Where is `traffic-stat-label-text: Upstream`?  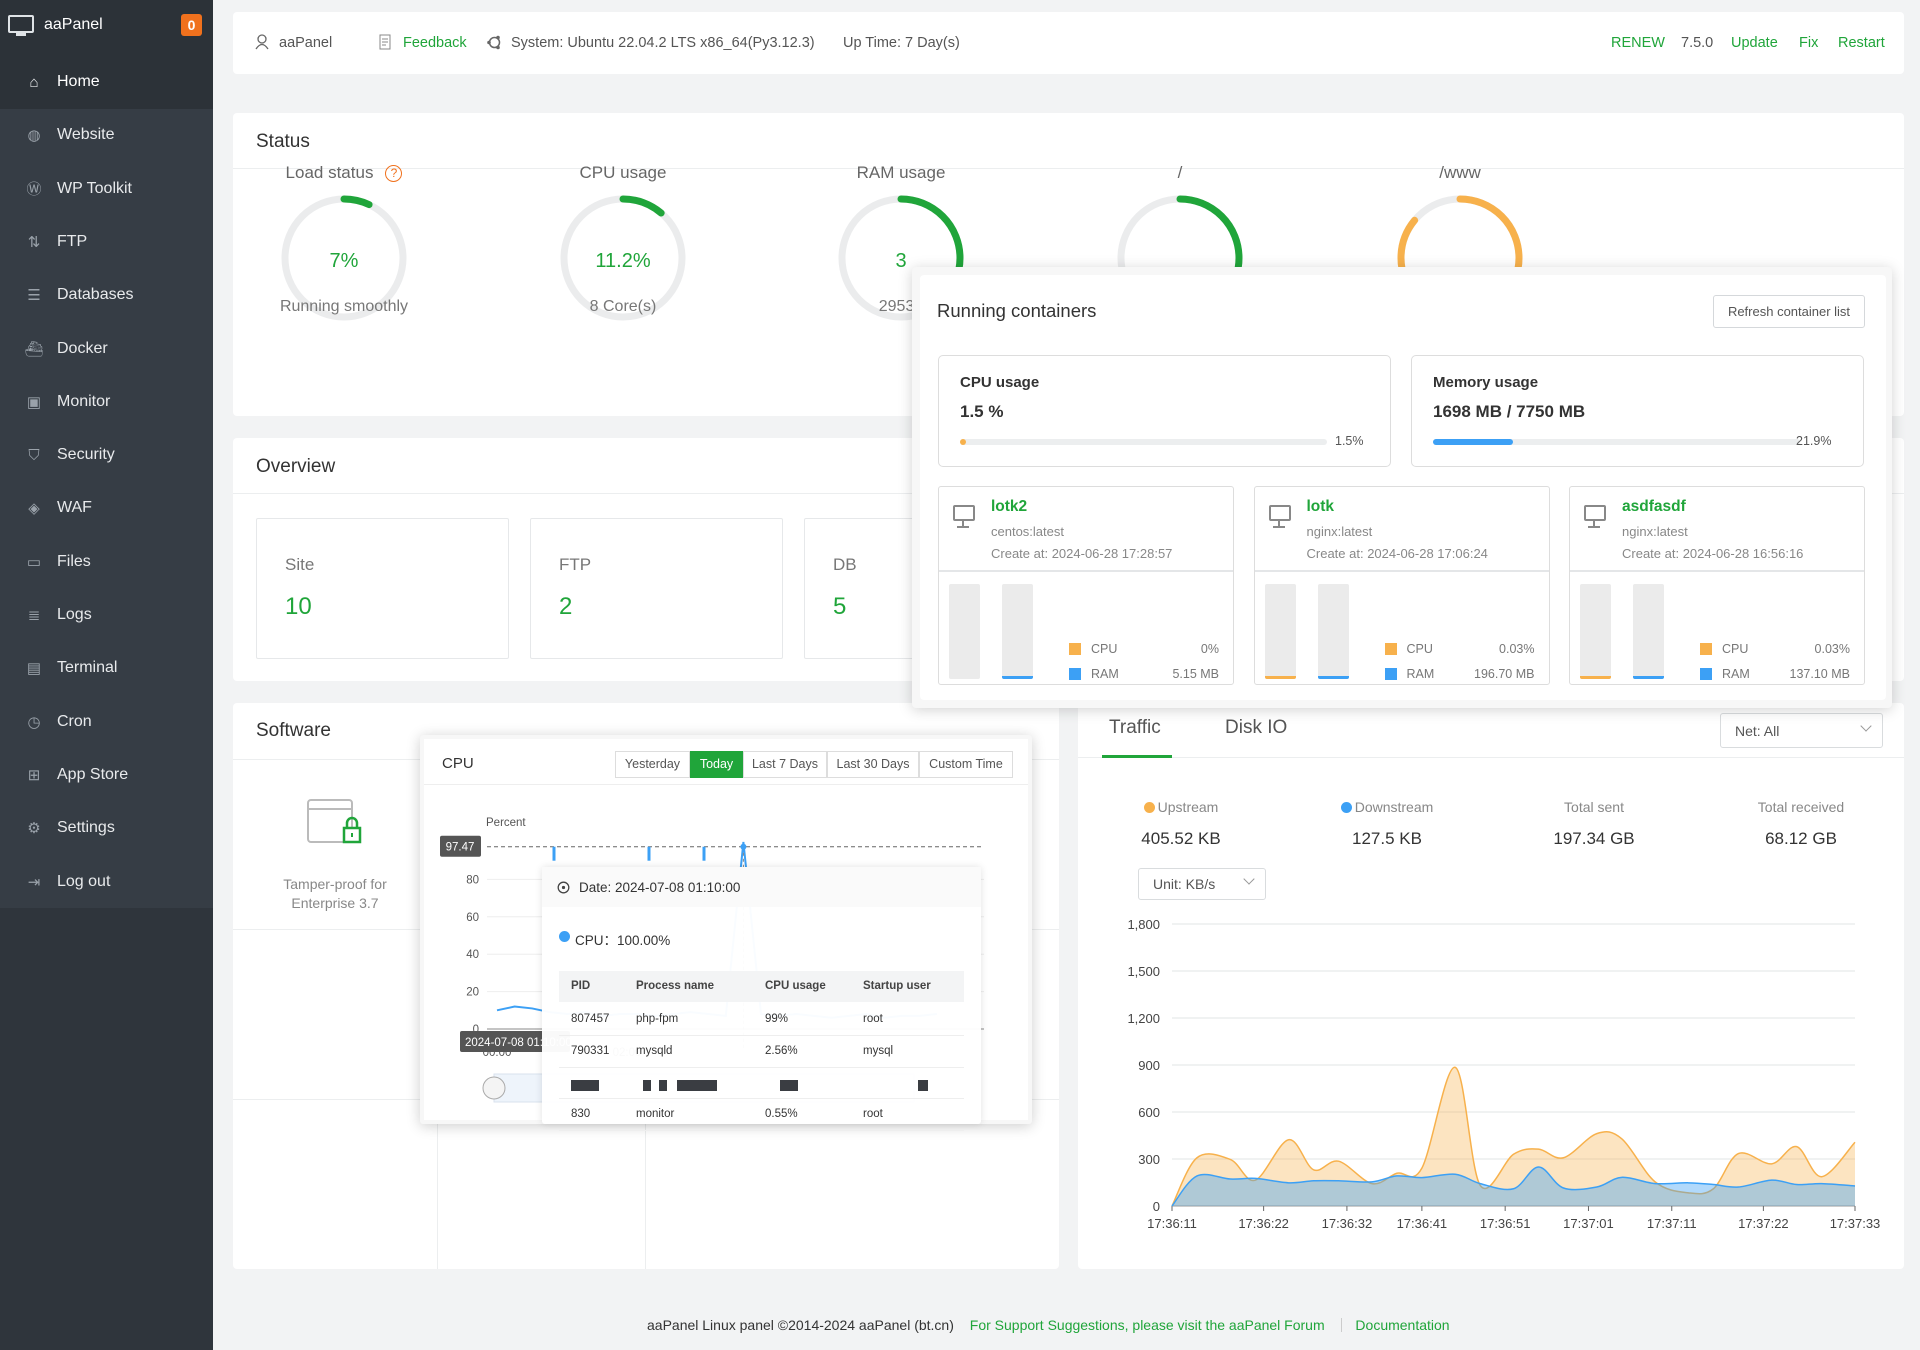
traffic-stat-label-text: Upstream is located at coordinates (1188, 807).